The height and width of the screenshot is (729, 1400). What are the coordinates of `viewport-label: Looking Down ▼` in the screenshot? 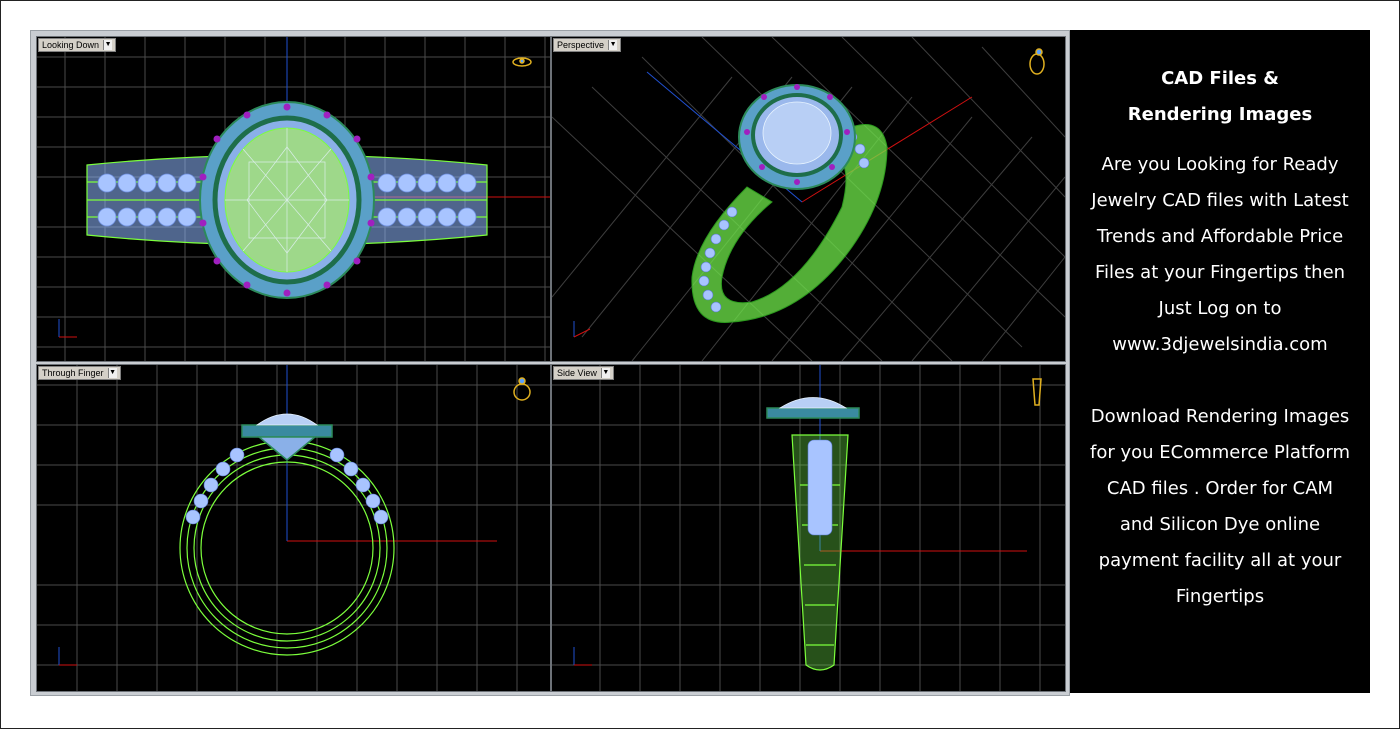 It's located at (77, 45).